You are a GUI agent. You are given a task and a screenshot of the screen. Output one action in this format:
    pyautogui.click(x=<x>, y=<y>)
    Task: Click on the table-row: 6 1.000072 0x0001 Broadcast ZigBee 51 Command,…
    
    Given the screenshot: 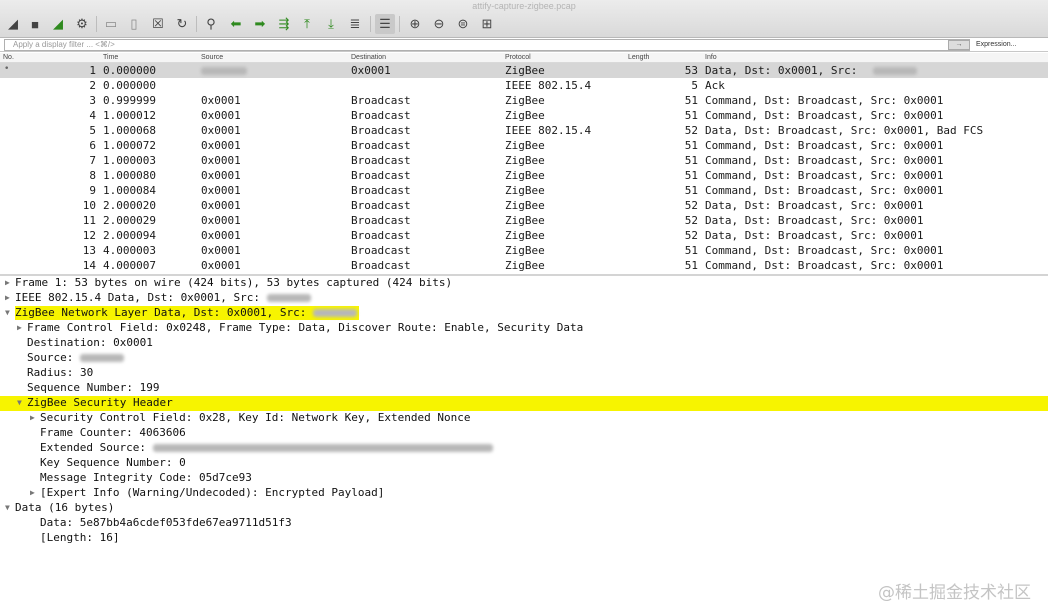 What is the action you would take?
    pyautogui.click(x=524, y=145)
    